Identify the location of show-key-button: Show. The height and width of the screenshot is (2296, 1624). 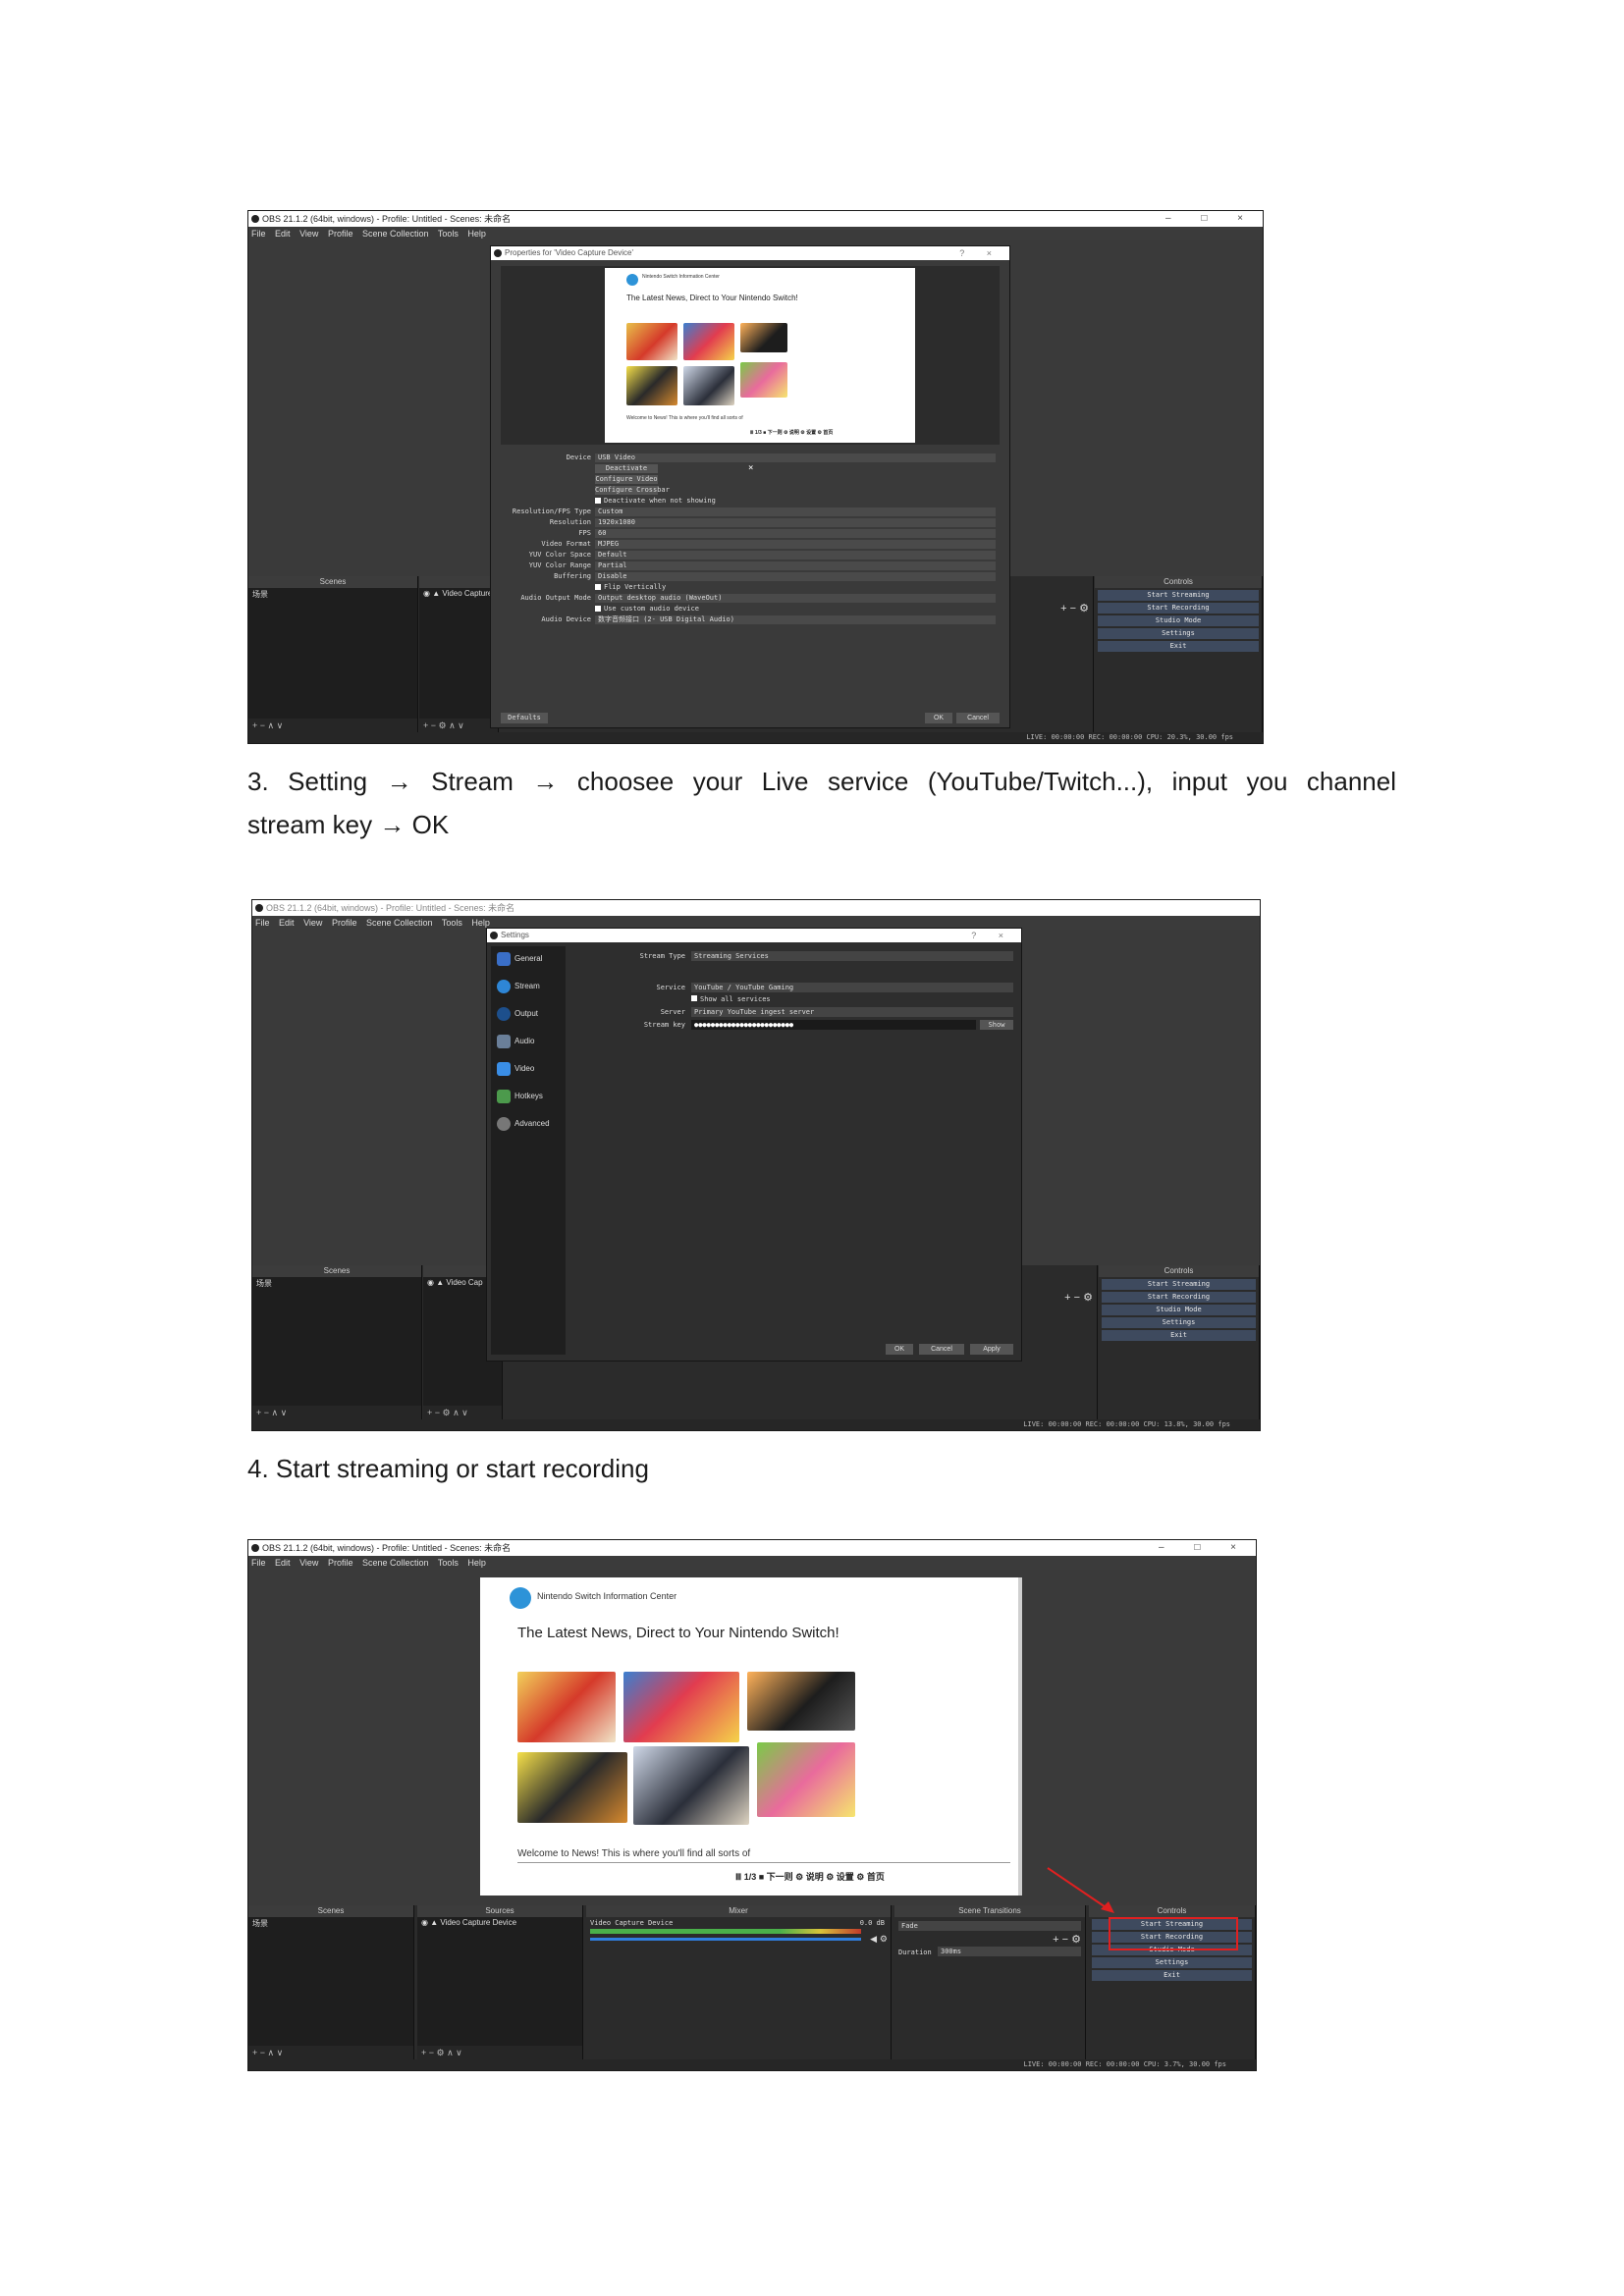
(996, 1025).